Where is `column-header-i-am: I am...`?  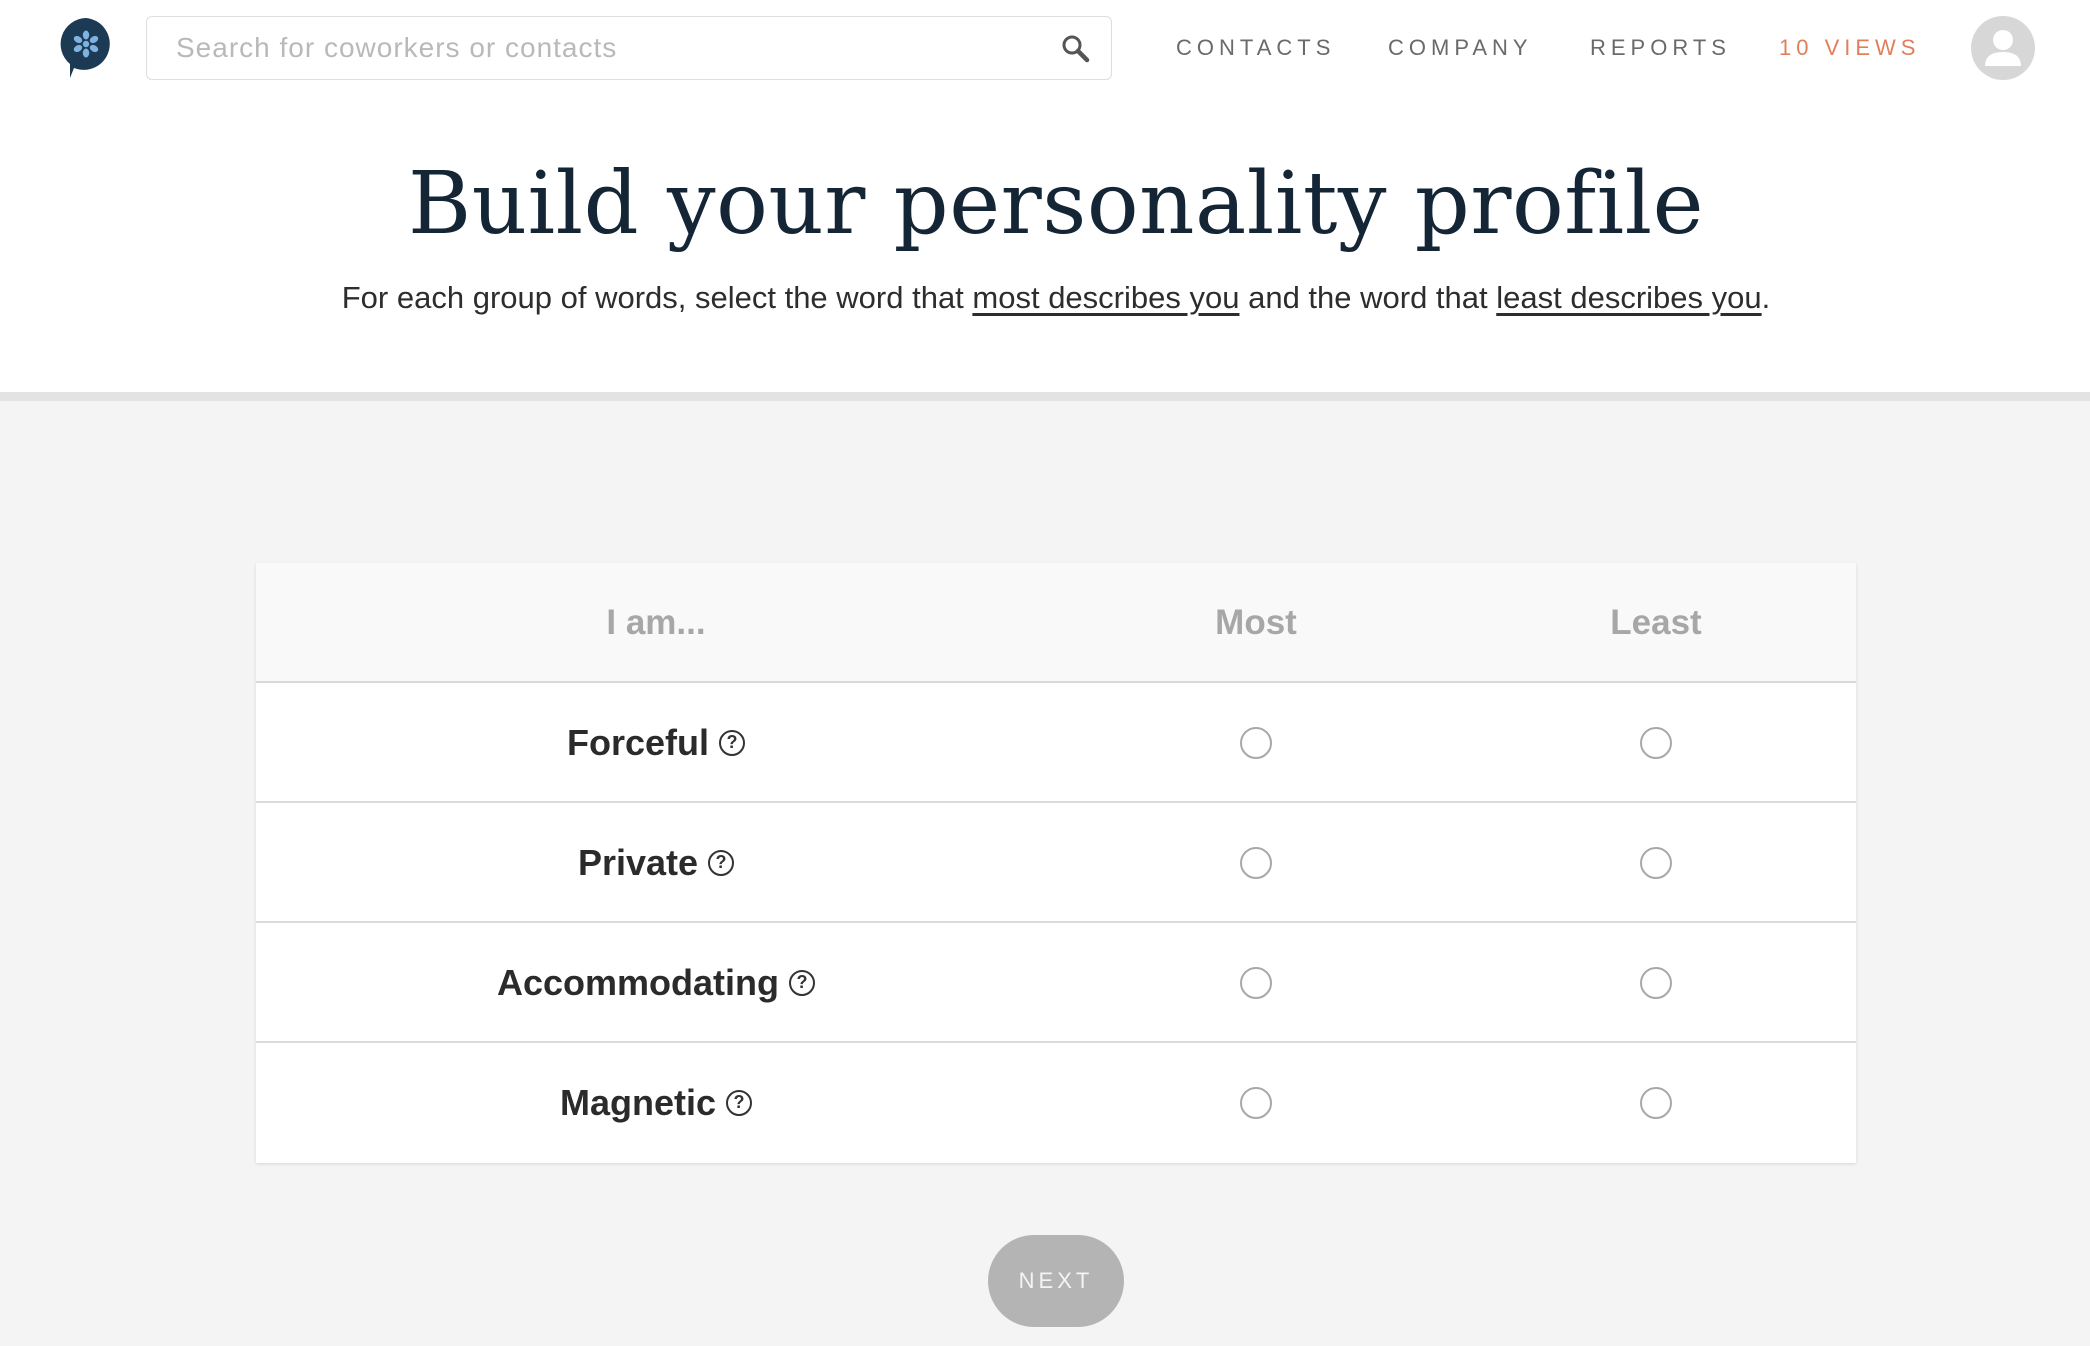
column-header-i-am: I am... is located at coordinates (656, 622).